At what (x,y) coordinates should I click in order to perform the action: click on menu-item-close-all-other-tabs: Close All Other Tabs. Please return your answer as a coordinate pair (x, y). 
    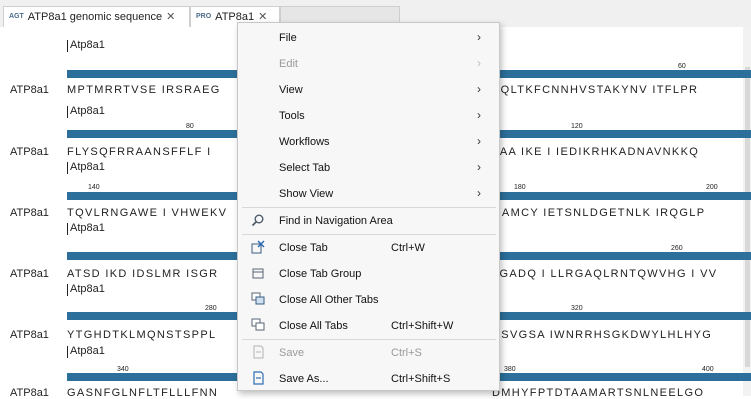
    Looking at the image, I should click on (368, 300).